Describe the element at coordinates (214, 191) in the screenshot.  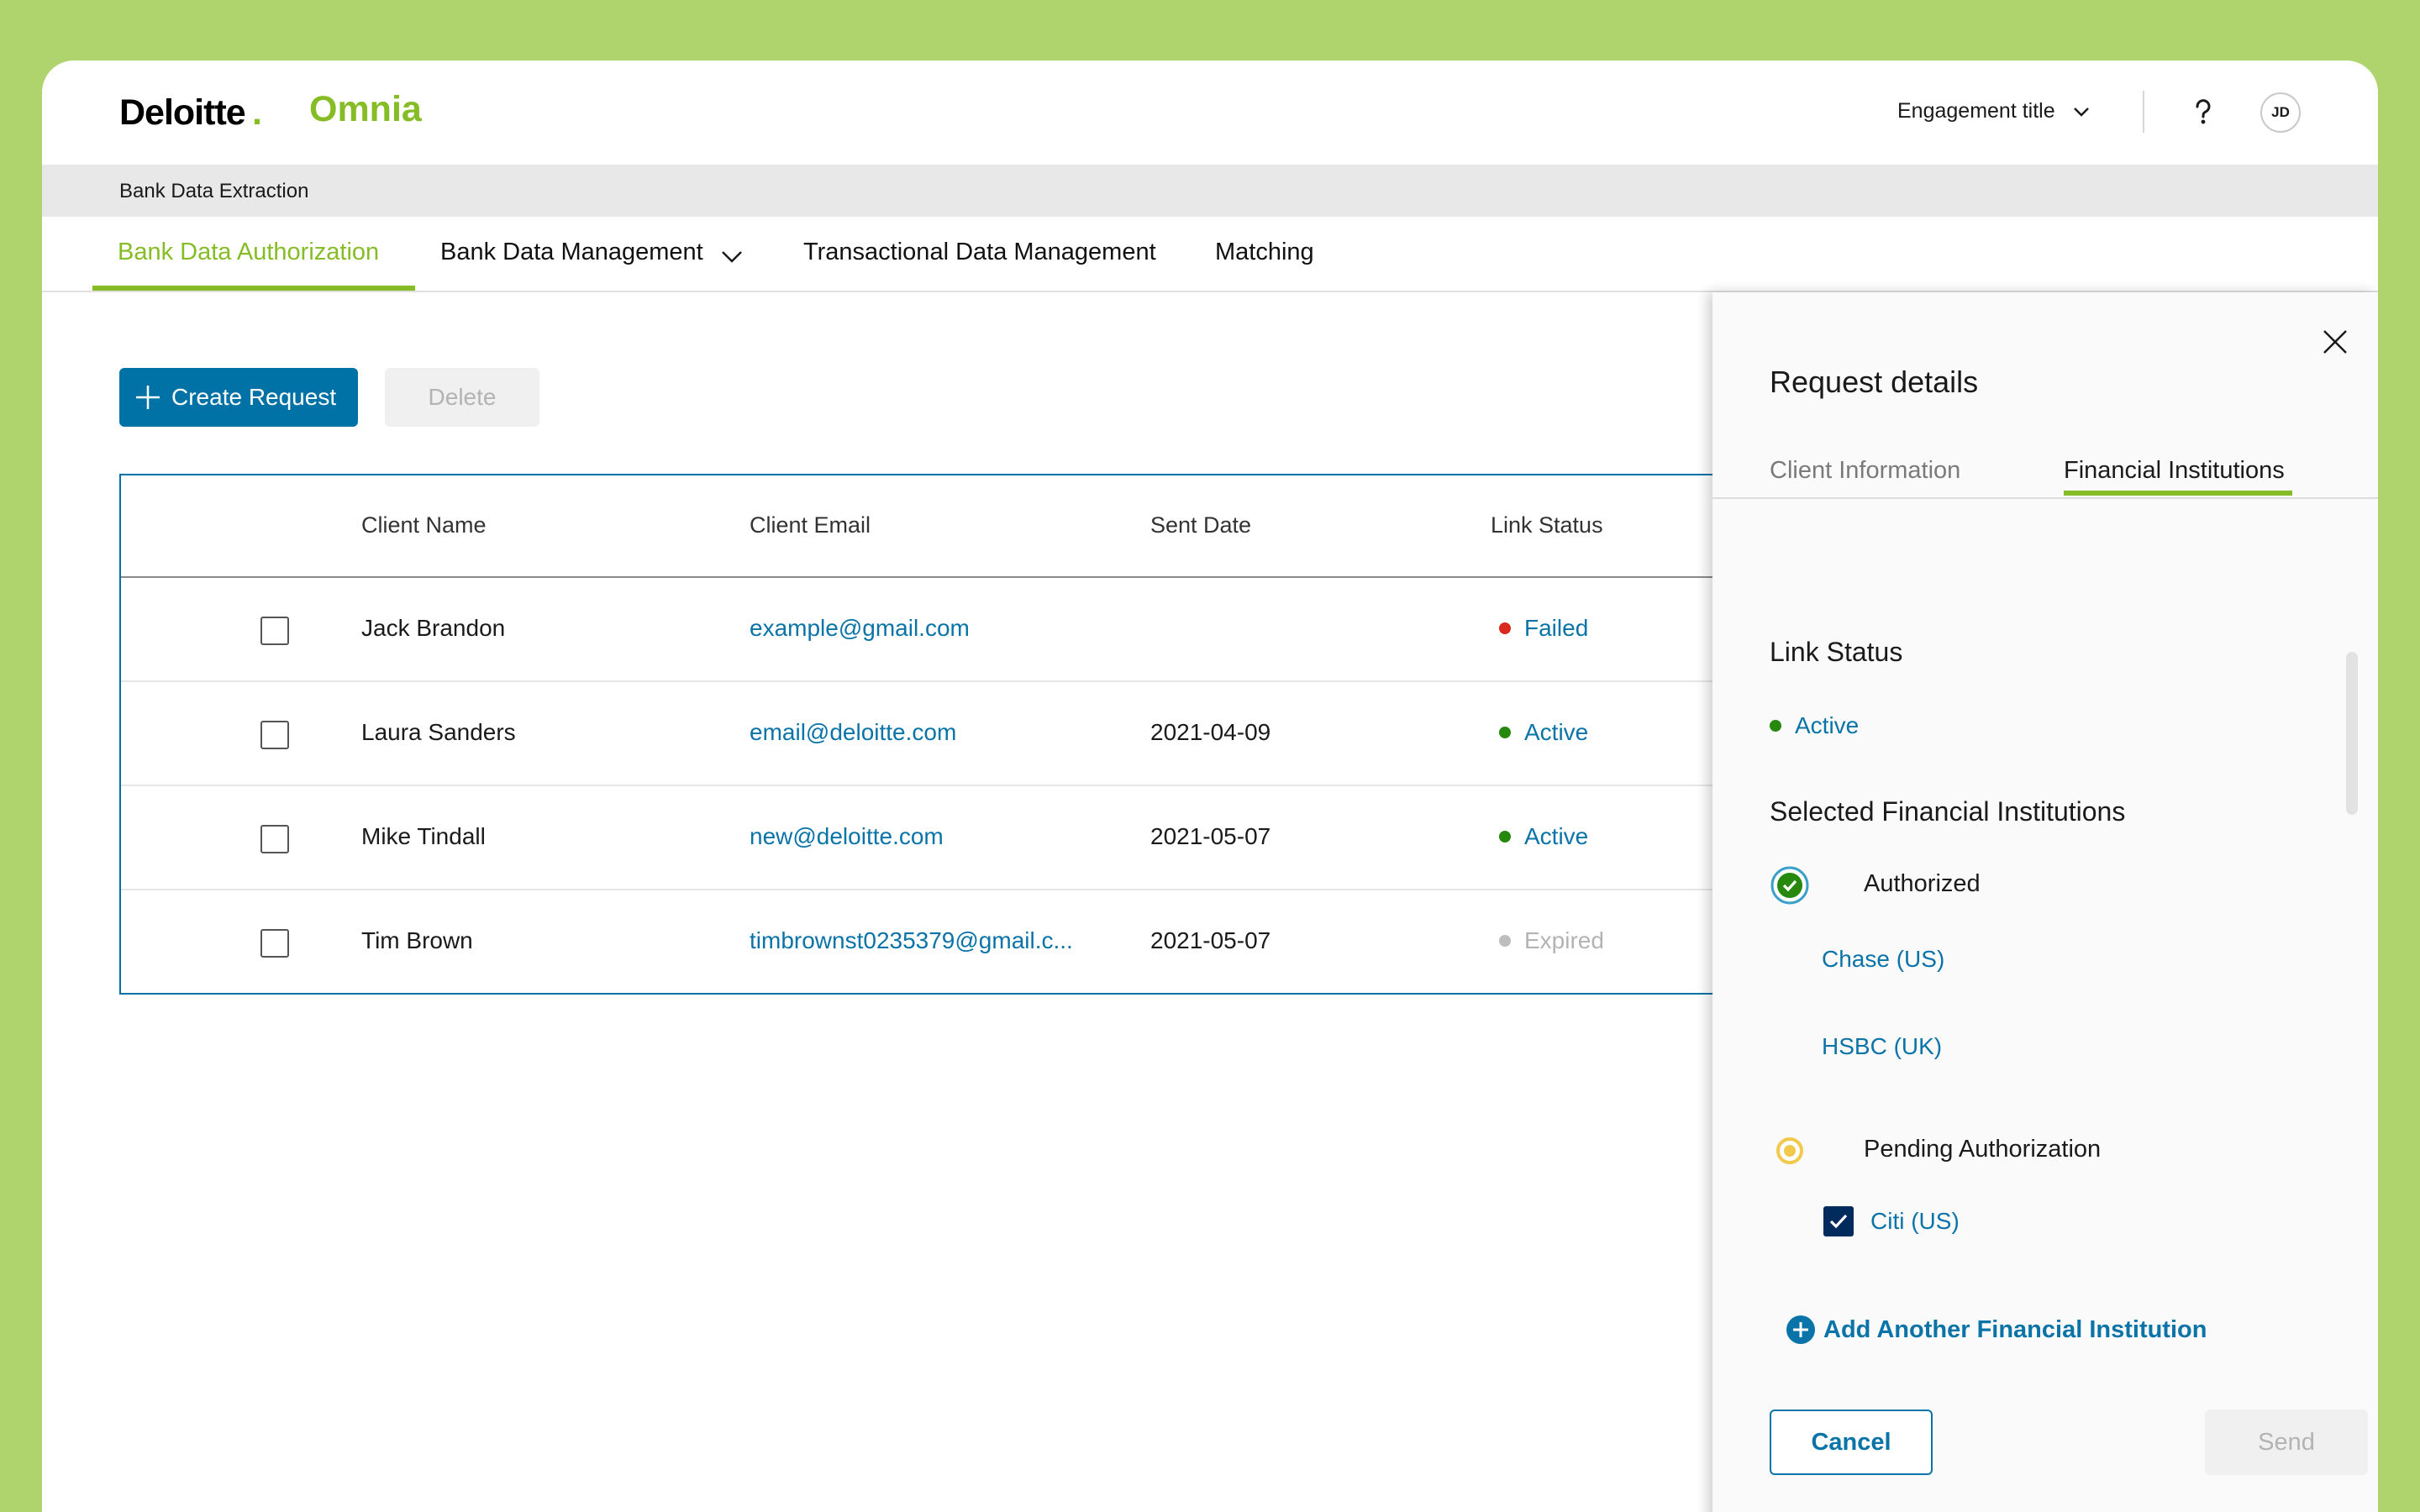
I see `breadcrumb: Bank Data Extraction` at that location.